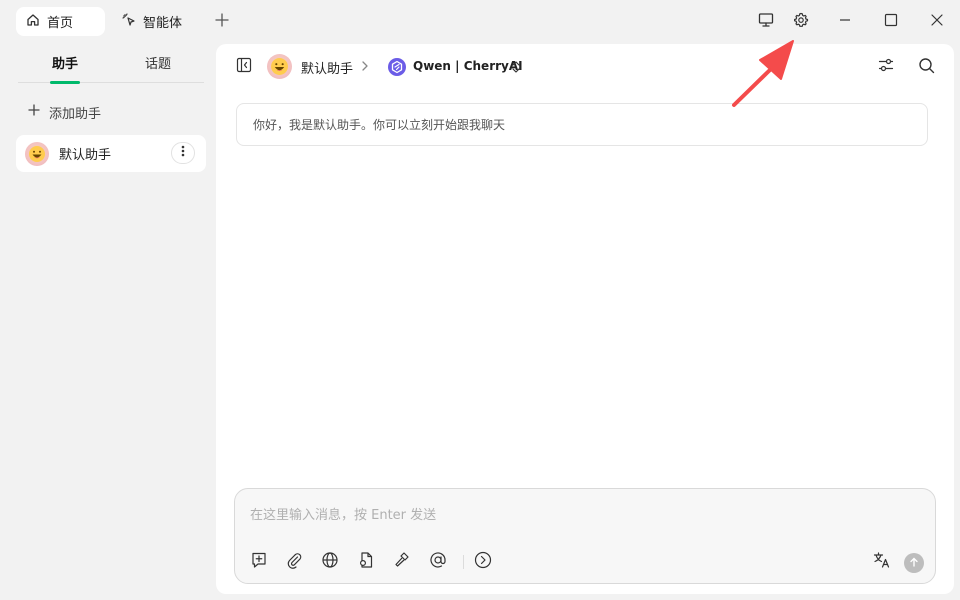  What do you see at coordinates (397, 67) in the screenshot?
I see `model-selector` at bounding box center [397, 67].